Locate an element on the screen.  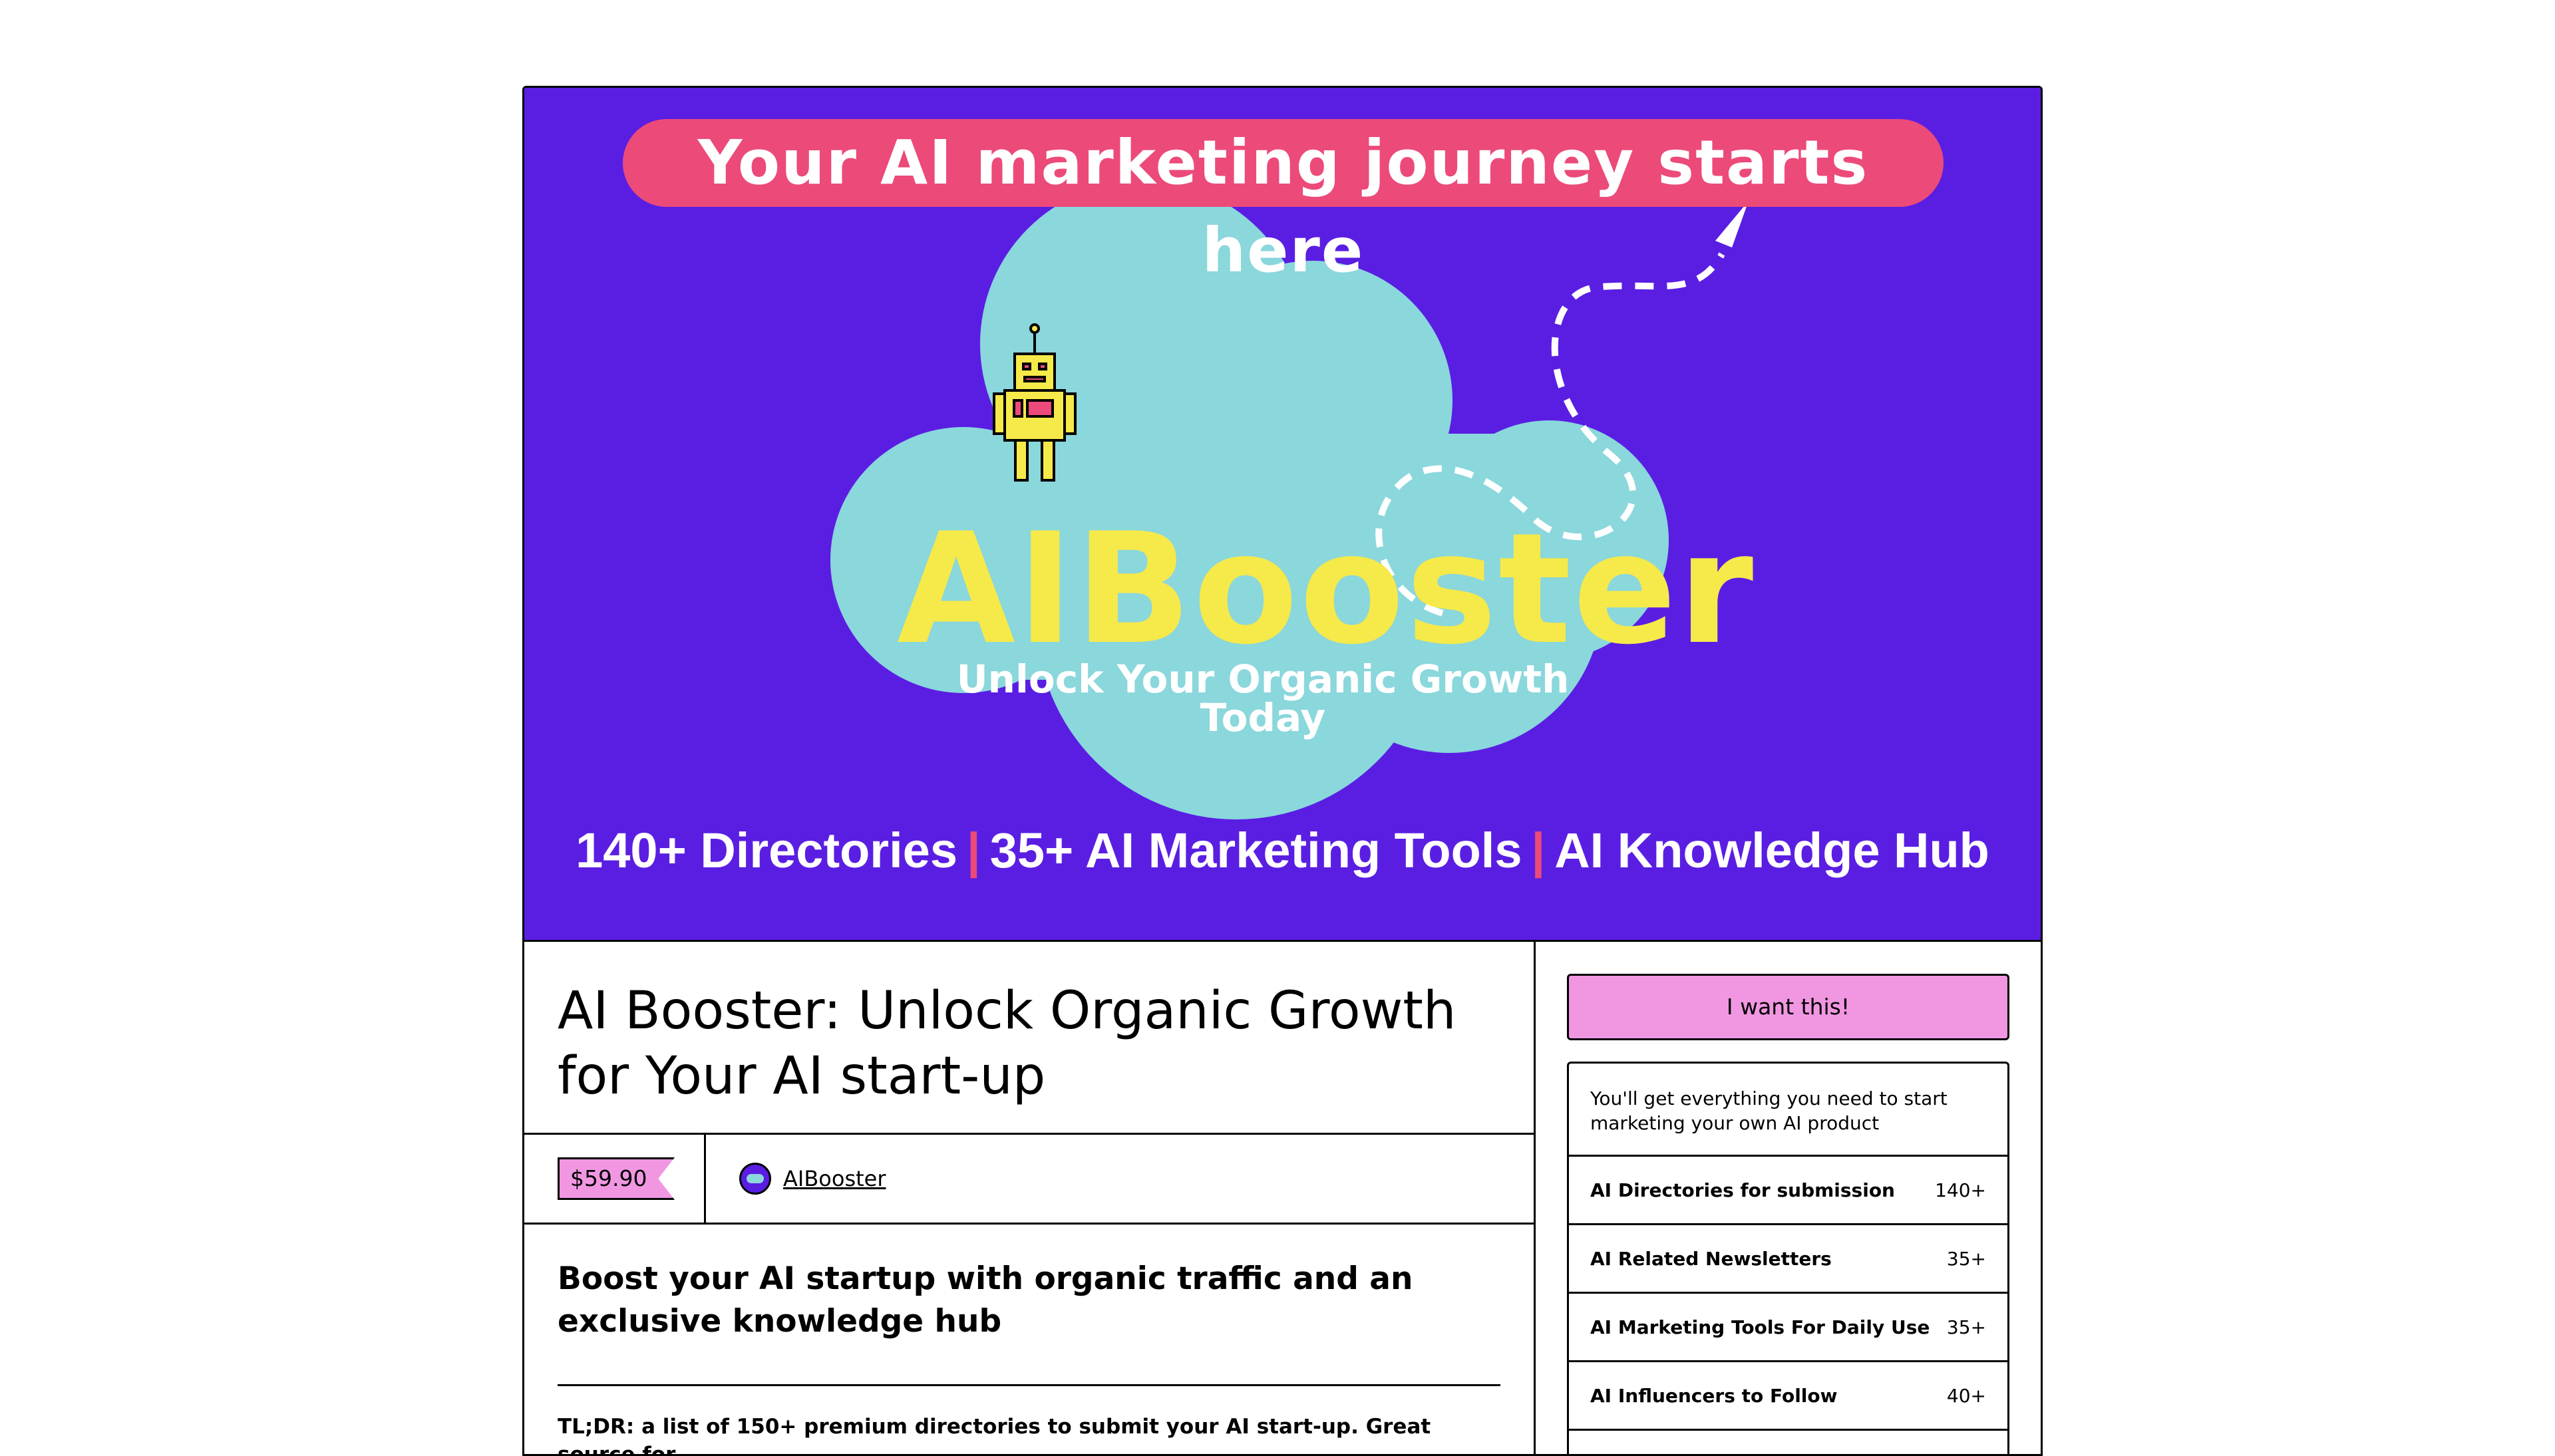
price-tag: $59.90 is located at coordinates (616, 1178).